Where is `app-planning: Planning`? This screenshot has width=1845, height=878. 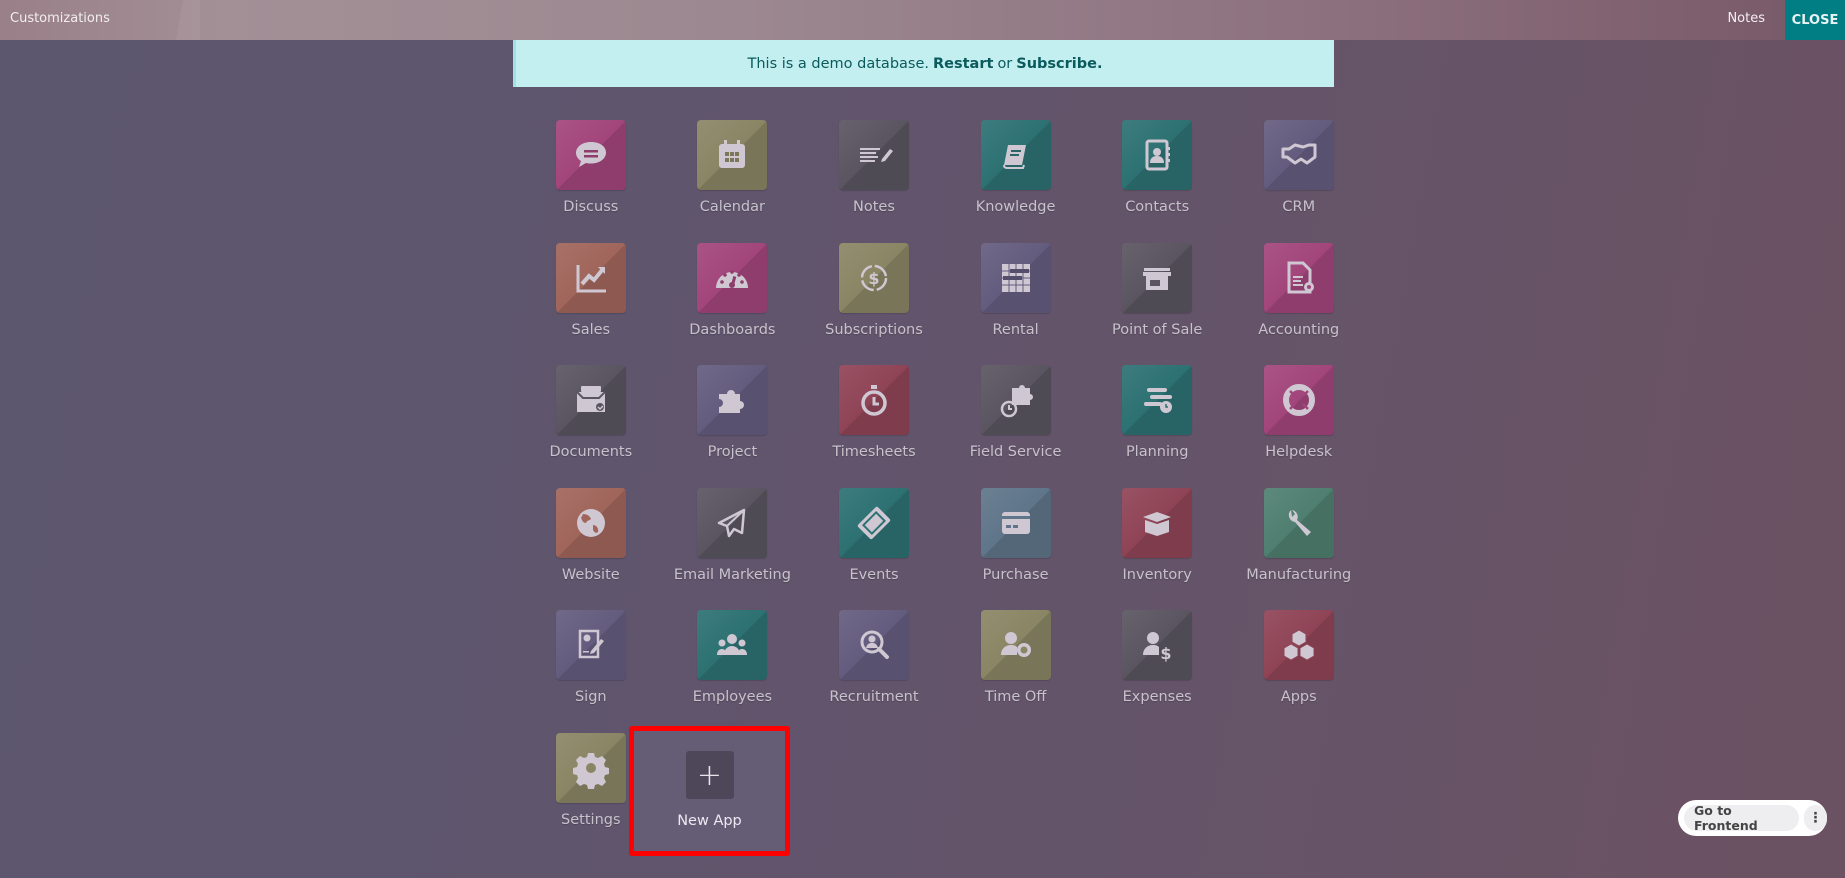 app-planning: Planning is located at coordinates (1157, 426).